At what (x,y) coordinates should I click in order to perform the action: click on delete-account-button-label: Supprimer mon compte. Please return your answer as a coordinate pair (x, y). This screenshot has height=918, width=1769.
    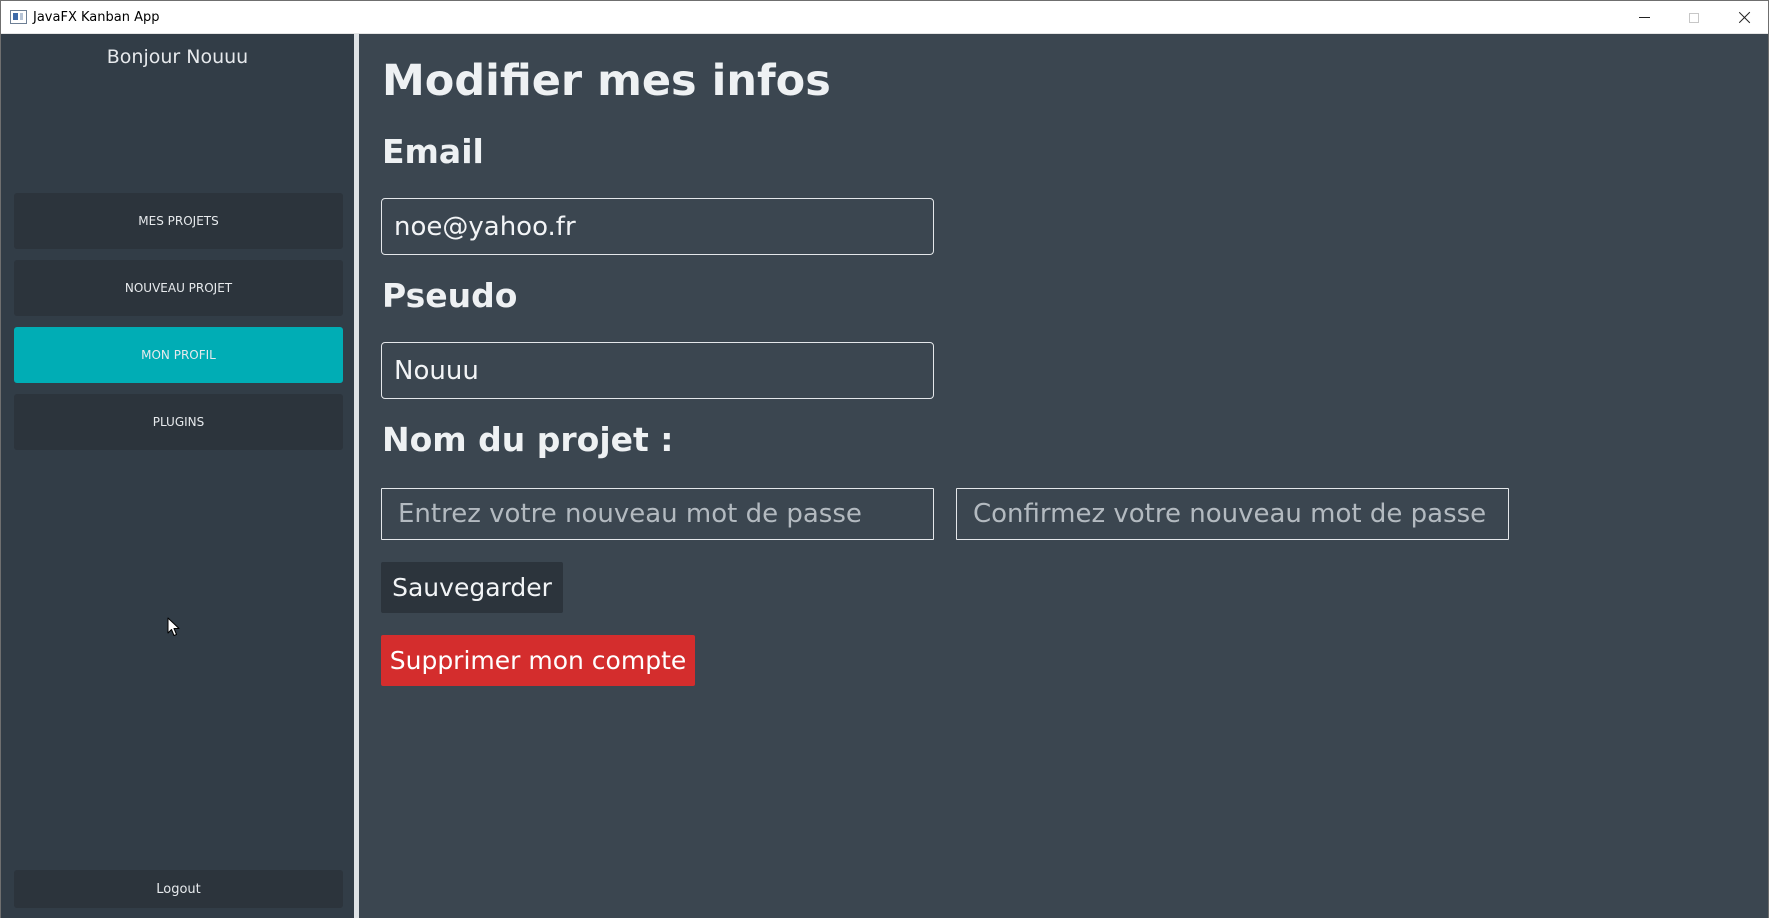
    Looking at the image, I should click on (538, 660).